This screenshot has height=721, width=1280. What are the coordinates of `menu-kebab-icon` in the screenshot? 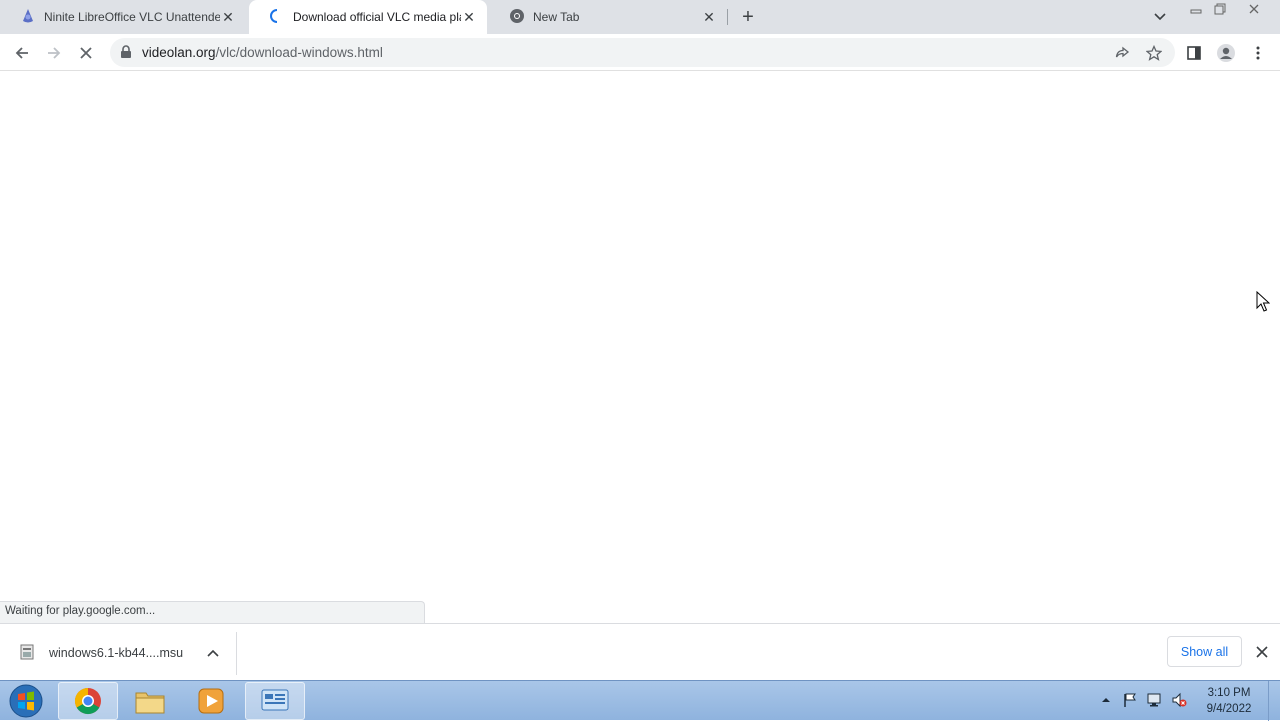 It's located at (1258, 53).